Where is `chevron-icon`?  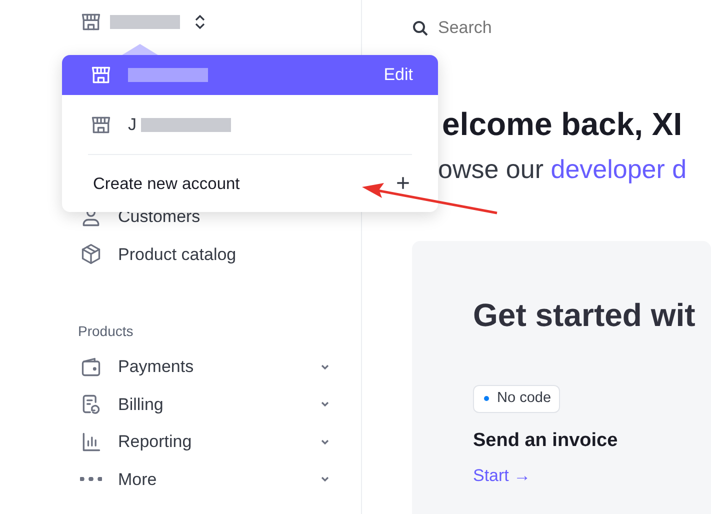 chevron-icon is located at coordinates (200, 21).